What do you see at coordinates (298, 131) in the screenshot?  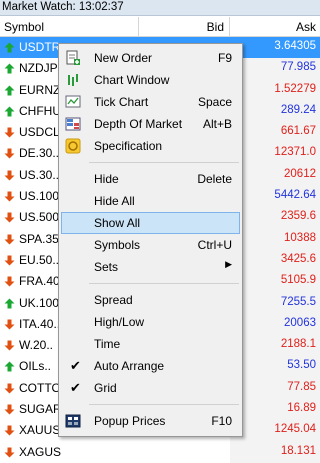 I see `ask-price-cell: 661.67` at bounding box center [298, 131].